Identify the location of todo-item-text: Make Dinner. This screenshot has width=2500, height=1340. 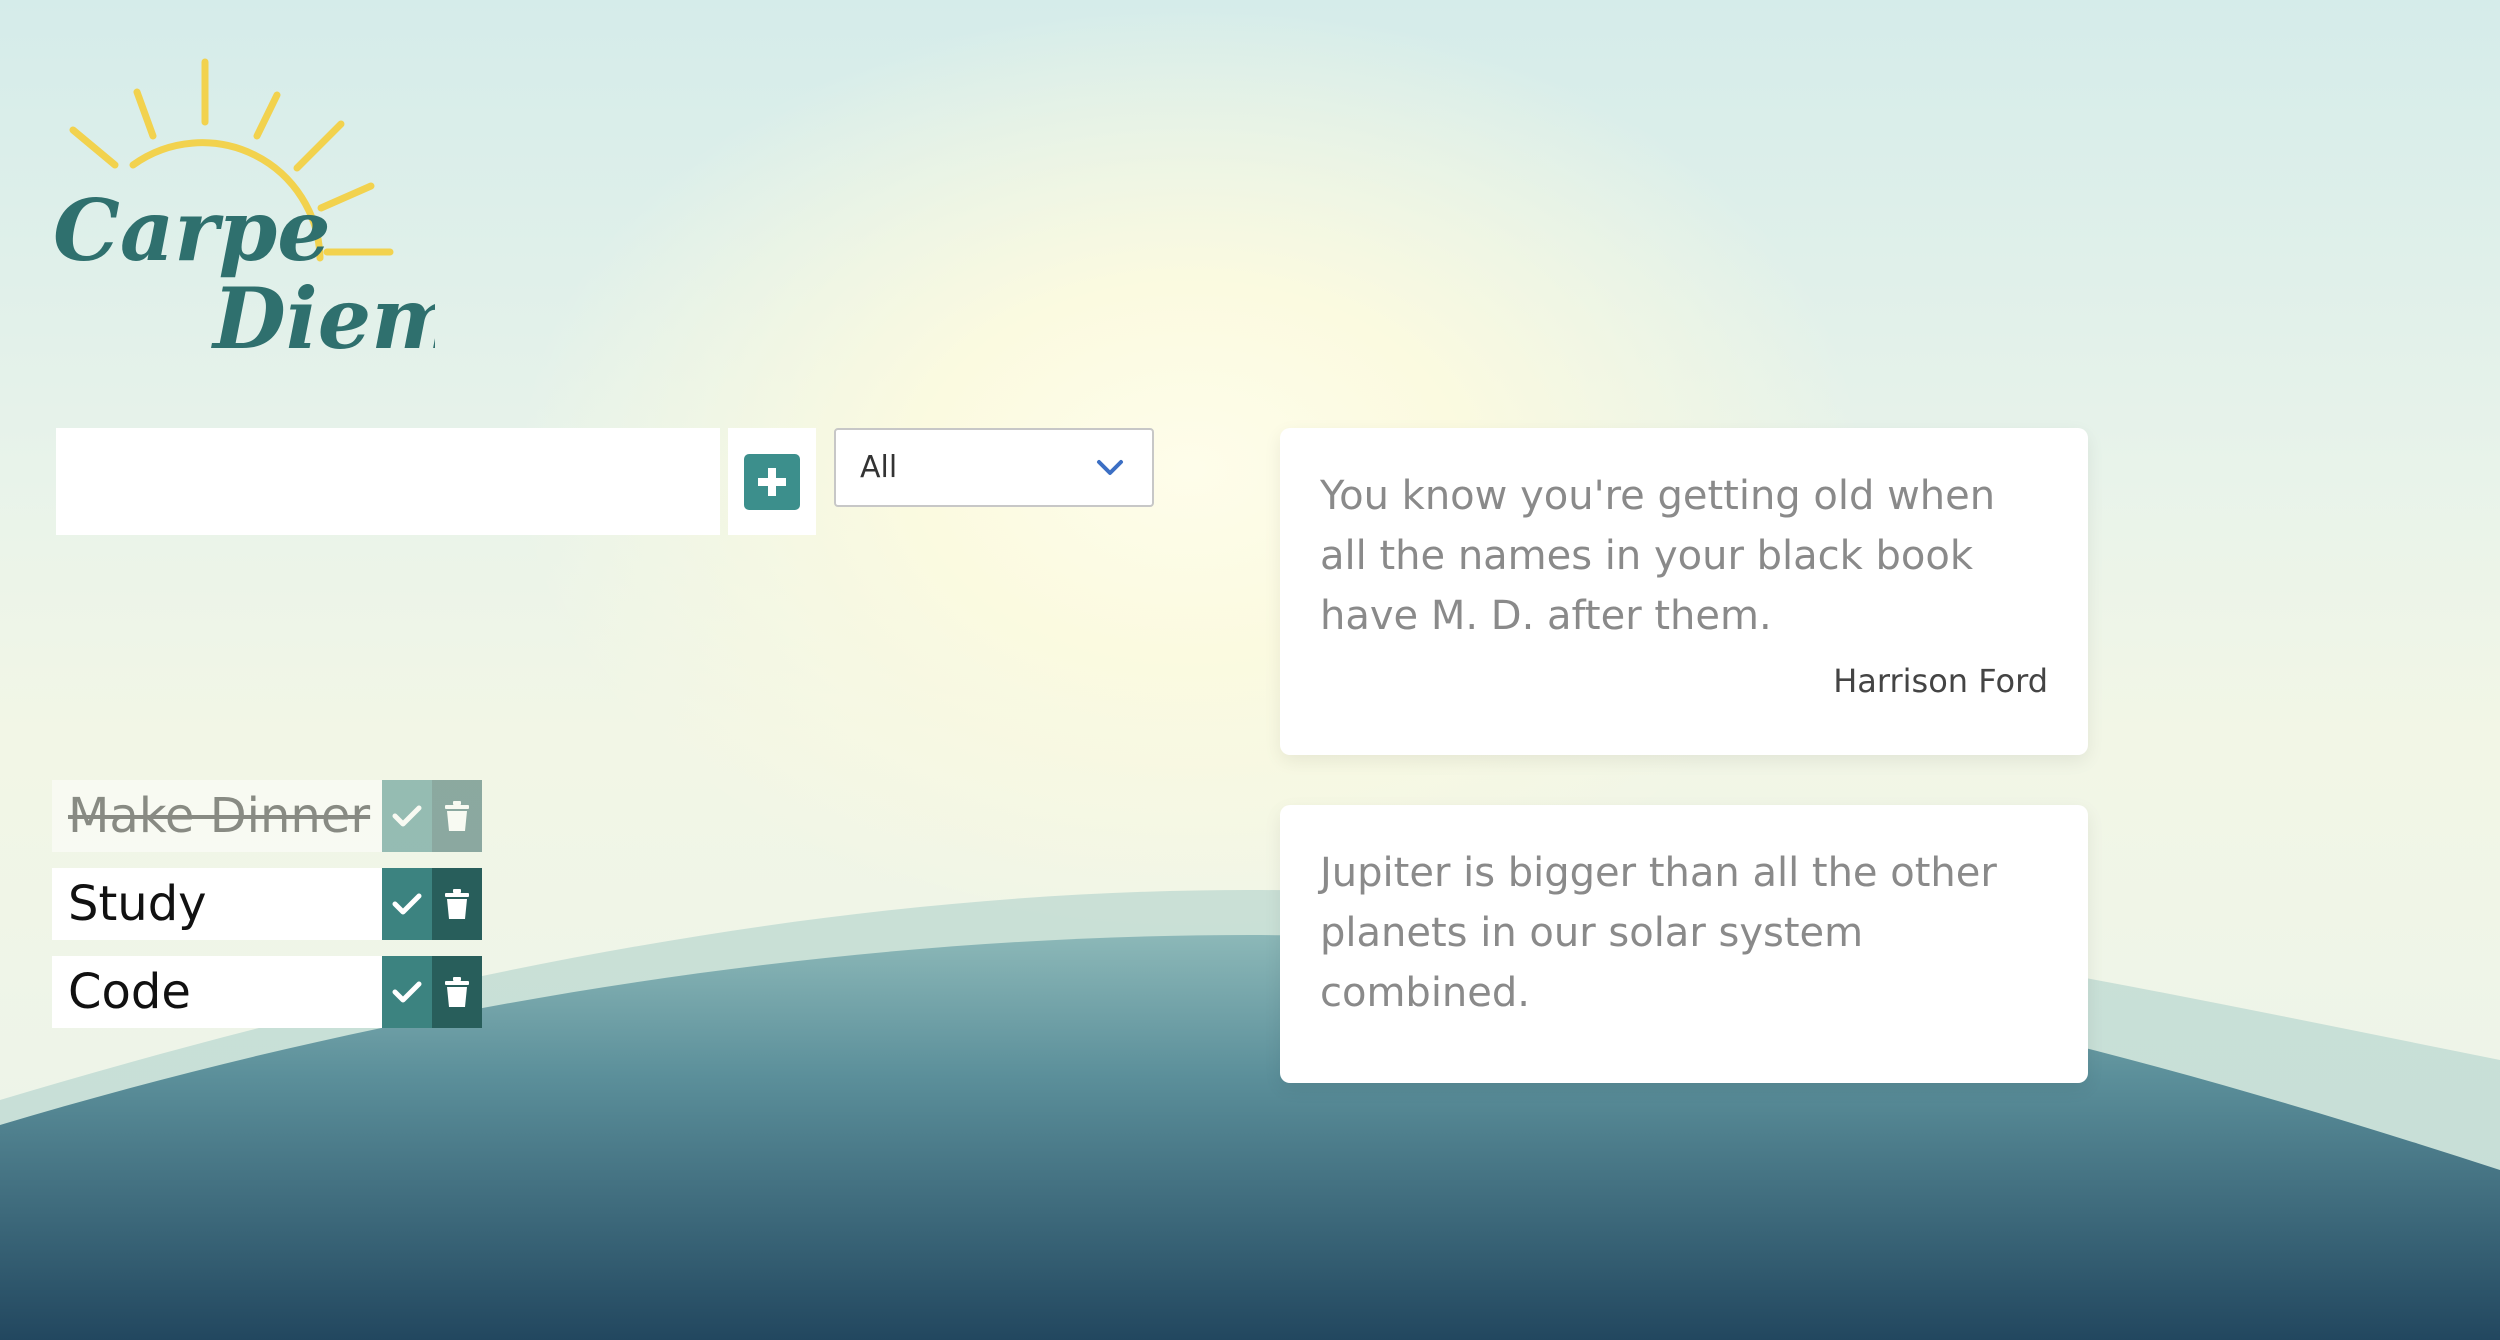
(217, 816).